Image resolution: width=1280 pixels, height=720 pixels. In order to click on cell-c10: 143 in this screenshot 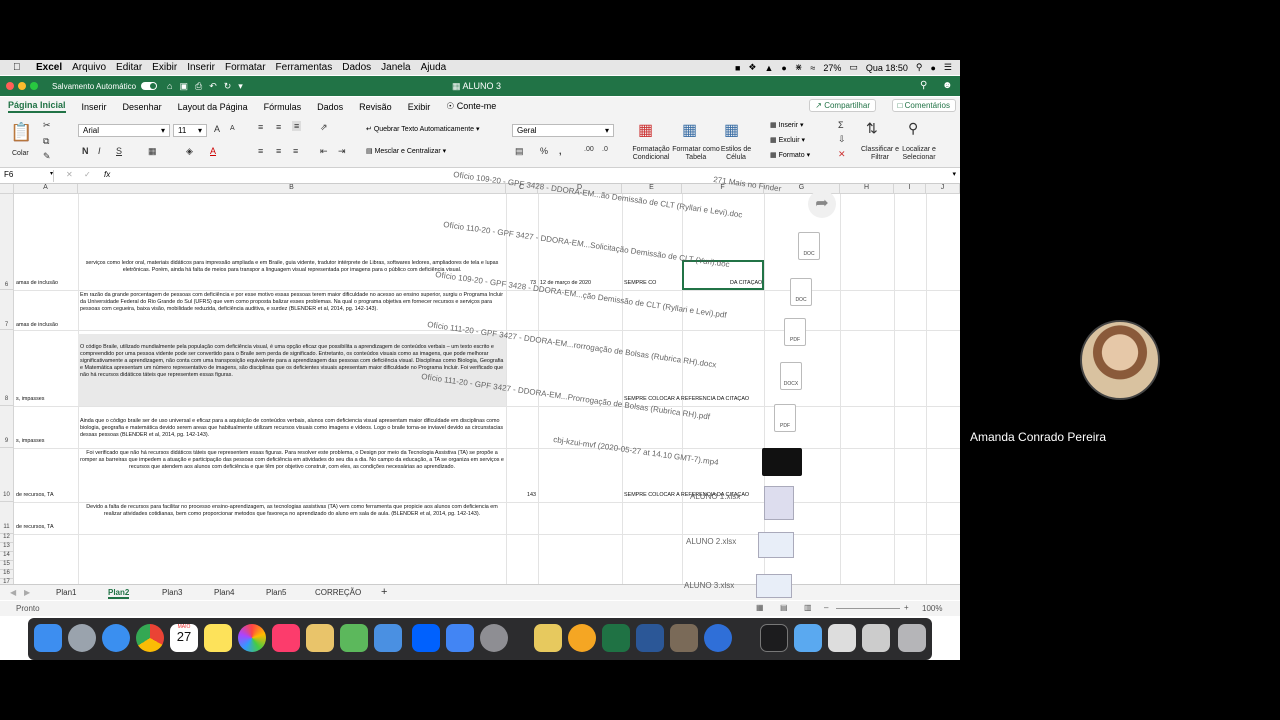, I will do `click(522, 495)`.